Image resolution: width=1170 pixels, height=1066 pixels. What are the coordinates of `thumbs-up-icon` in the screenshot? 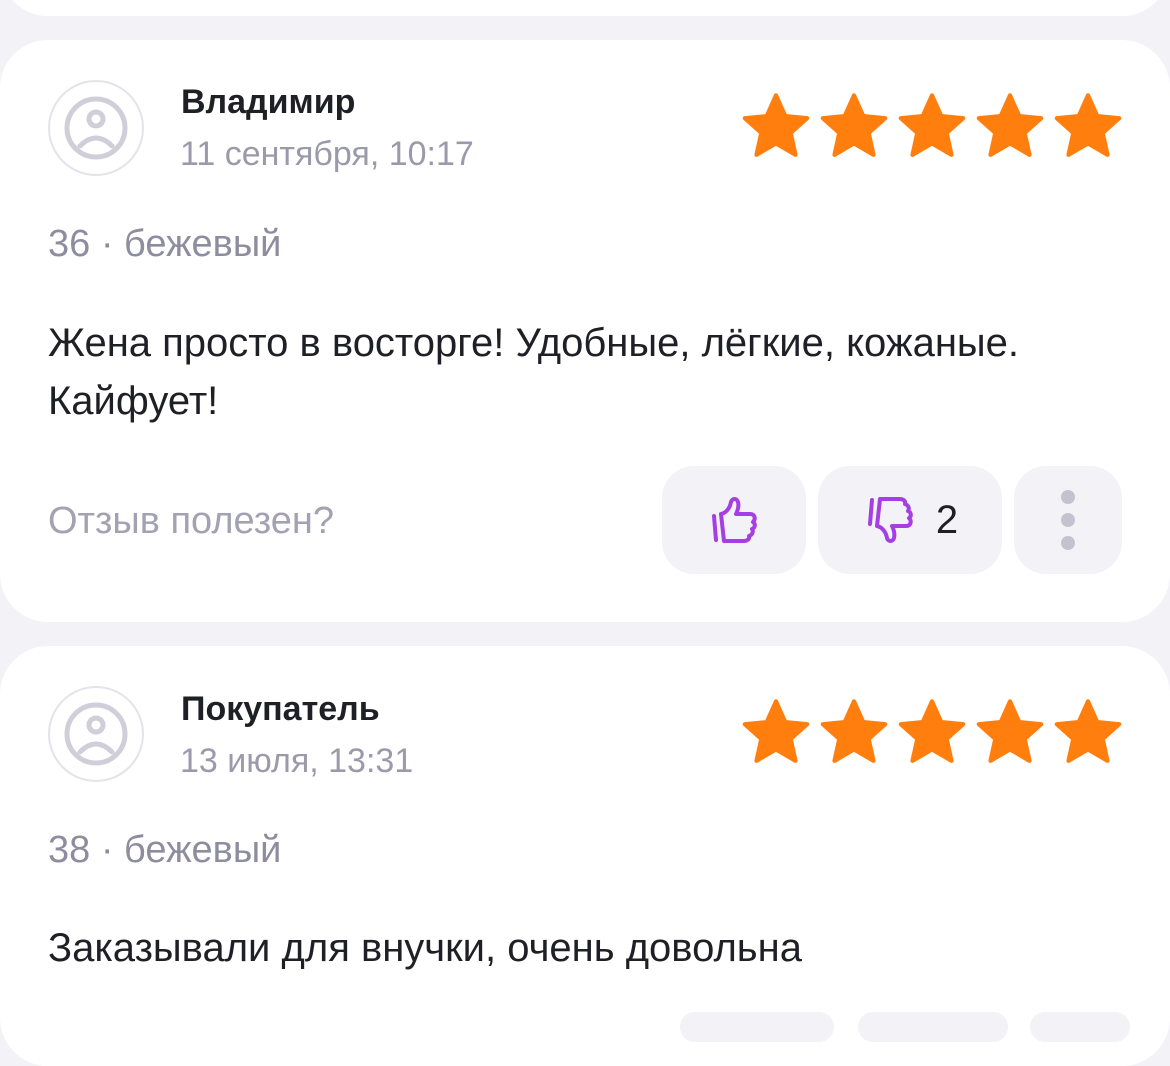 It's located at (734, 520).